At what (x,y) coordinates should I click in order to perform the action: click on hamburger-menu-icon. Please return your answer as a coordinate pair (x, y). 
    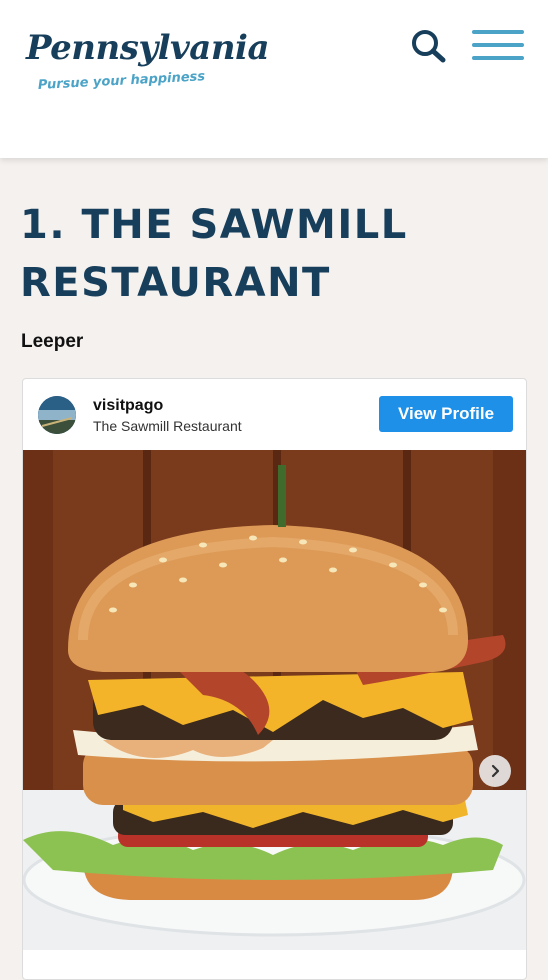
    Looking at the image, I should click on (498, 45).